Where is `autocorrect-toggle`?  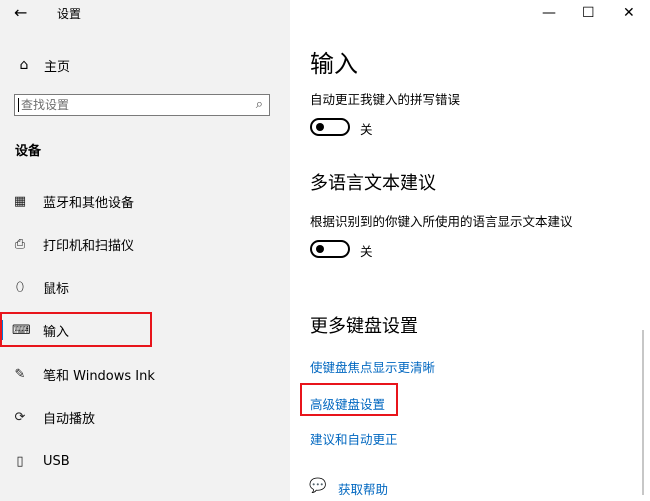
autocorrect-toggle is located at coordinates (330, 127).